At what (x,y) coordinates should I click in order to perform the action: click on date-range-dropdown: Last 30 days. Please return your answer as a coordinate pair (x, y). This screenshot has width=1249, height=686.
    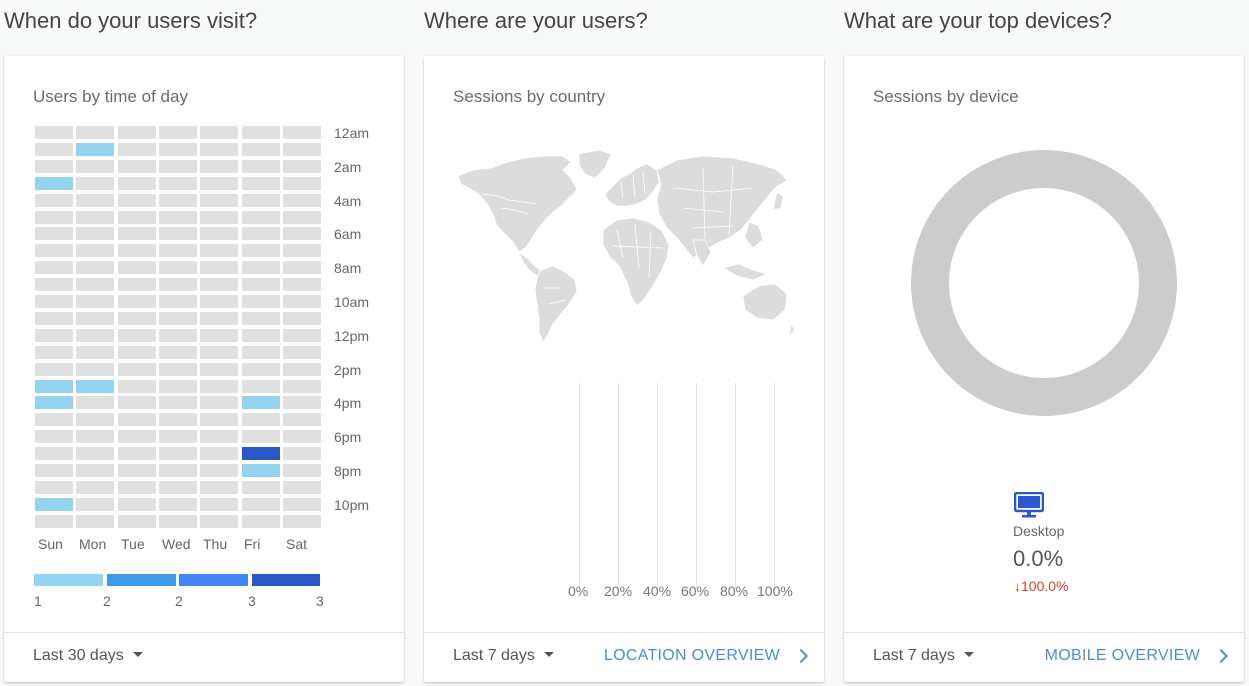
    Looking at the image, I should click on (88, 656).